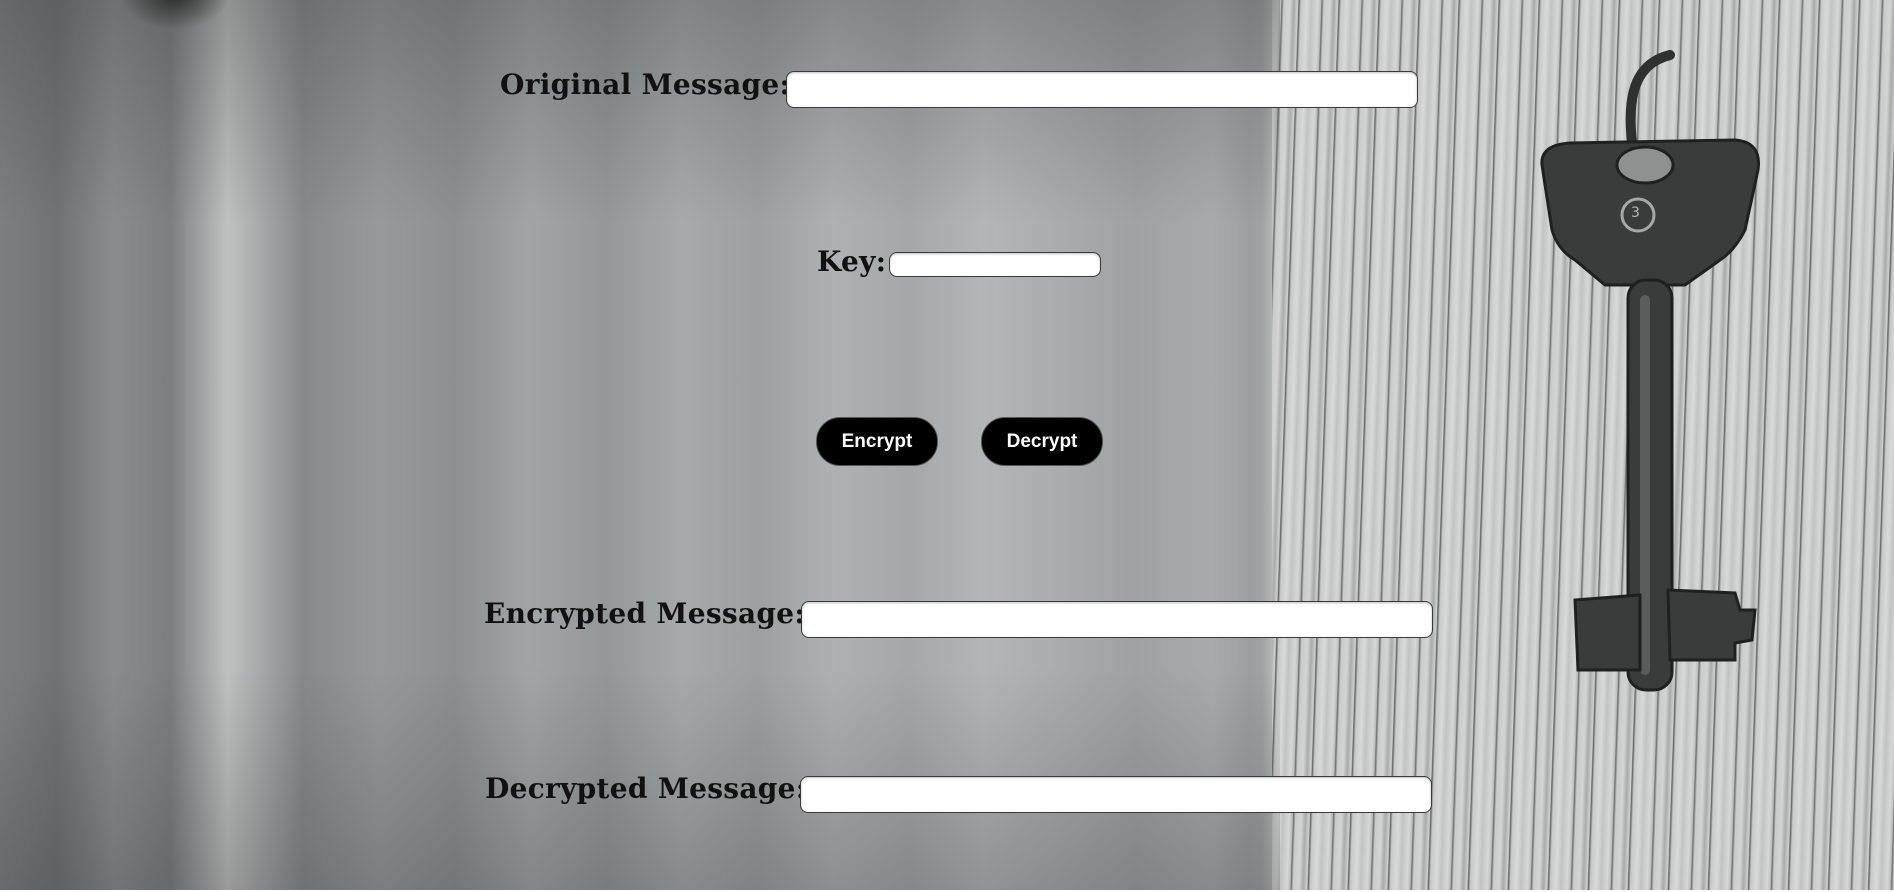 The height and width of the screenshot is (892, 1894). What do you see at coordinates (645, 613) in the screenshot?
I see `encrypted-message-label: Encrypted Message:` at bounding box center [645, 613].